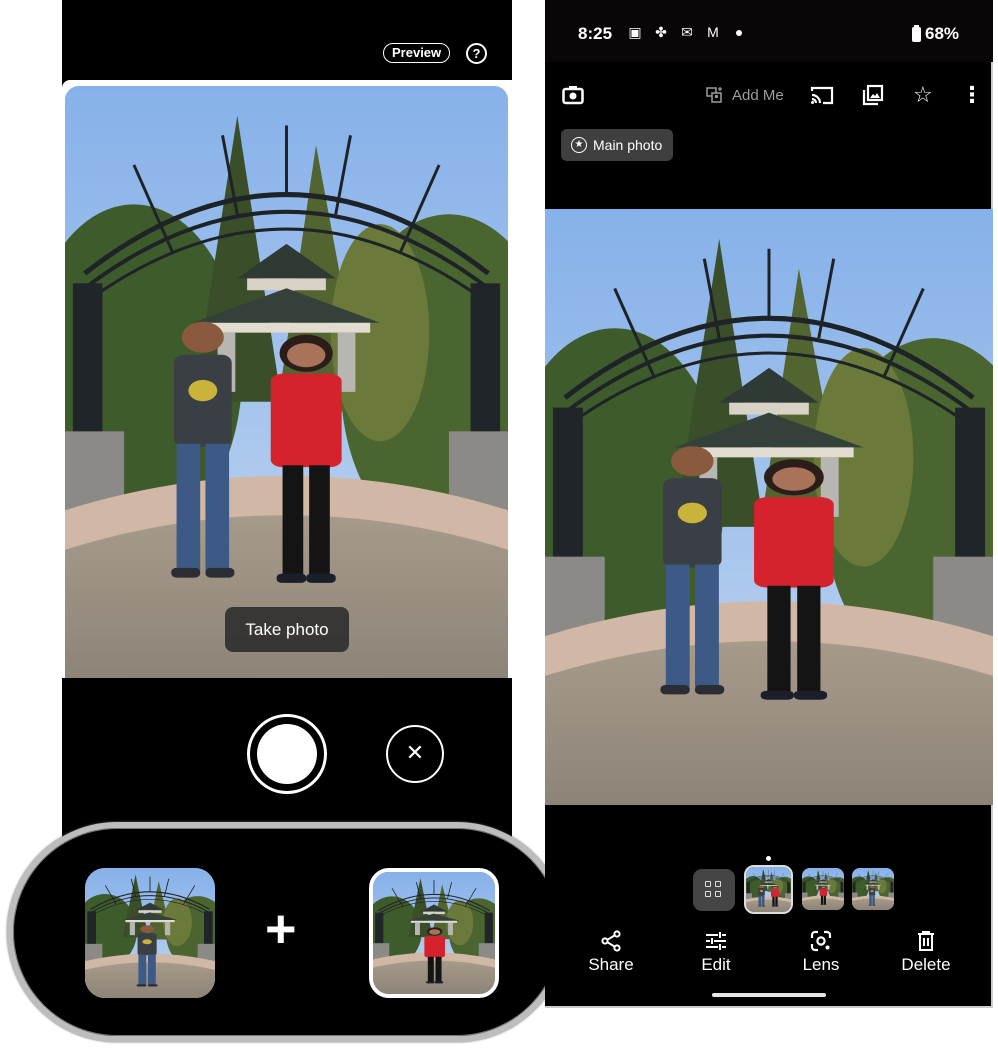  I want to click on outlook-icon: ✉, so click(687, 32).